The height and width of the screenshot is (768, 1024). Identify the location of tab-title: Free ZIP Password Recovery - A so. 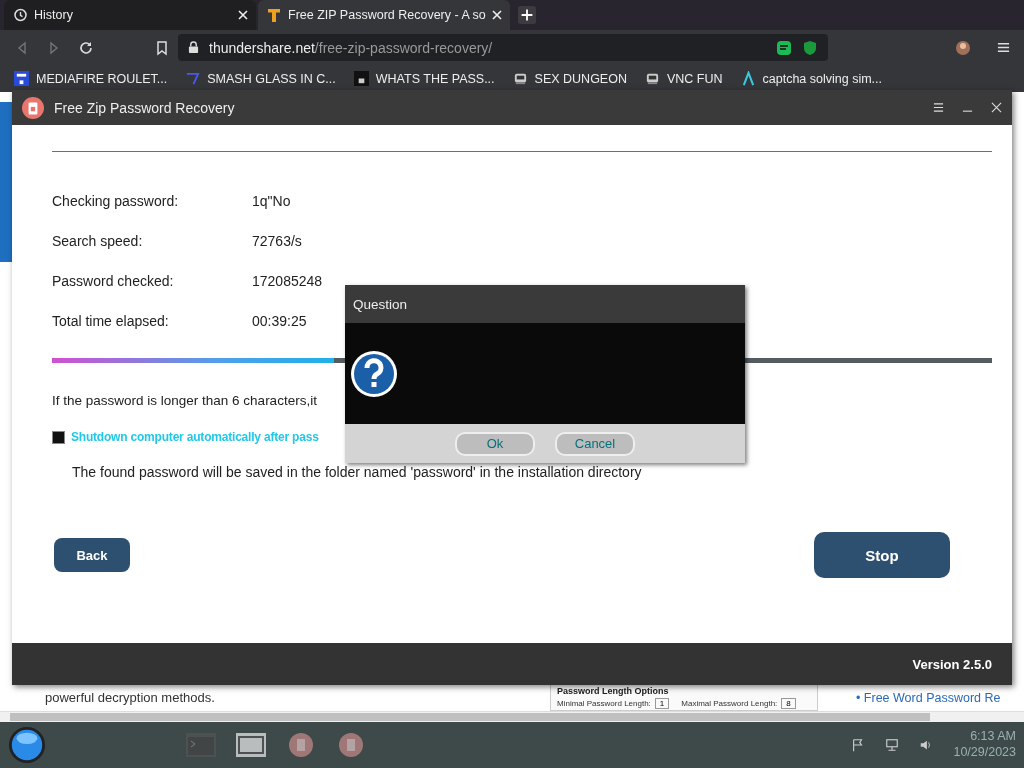
(387, 15).